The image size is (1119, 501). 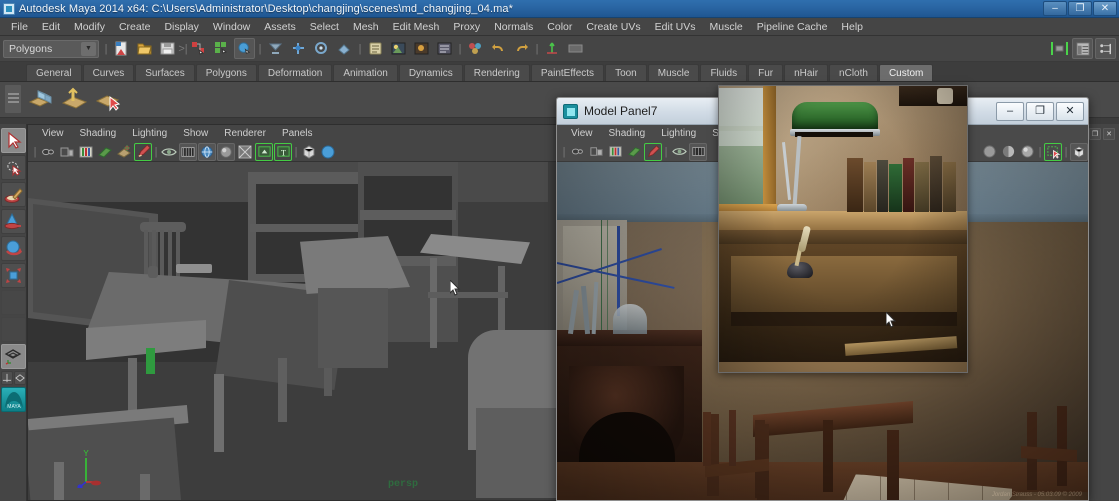 What do you see at coordinates (181, 27) in the screenshot?
I see `menu-item-display: Display` at bounding box center [181, 27].